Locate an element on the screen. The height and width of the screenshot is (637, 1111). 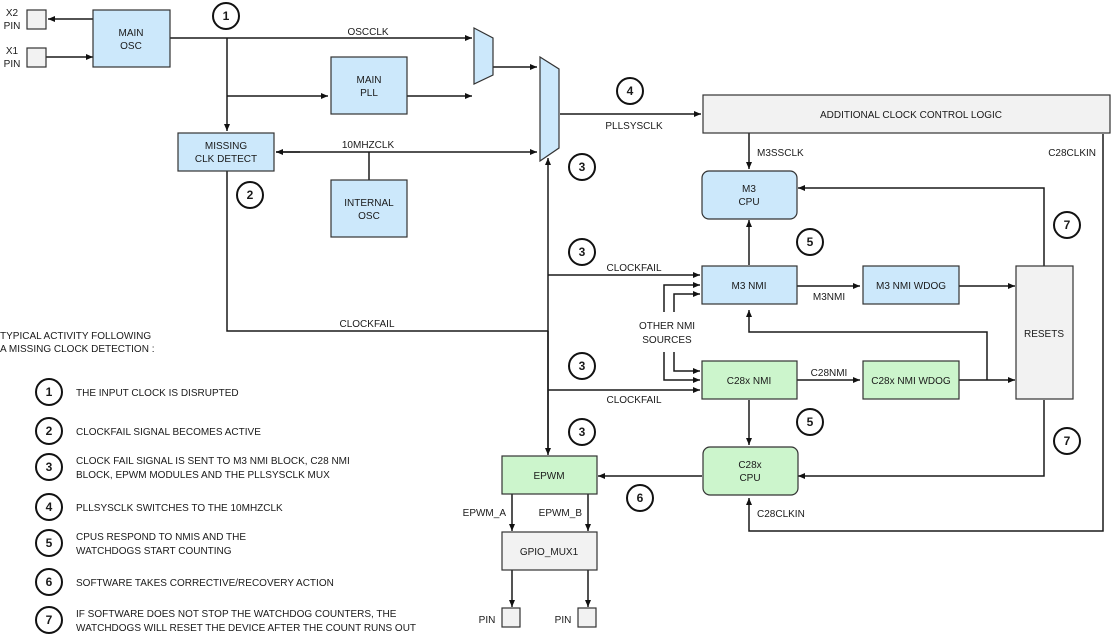
m3-cpu-label-2: CPU is located at coordinates (748, 202).